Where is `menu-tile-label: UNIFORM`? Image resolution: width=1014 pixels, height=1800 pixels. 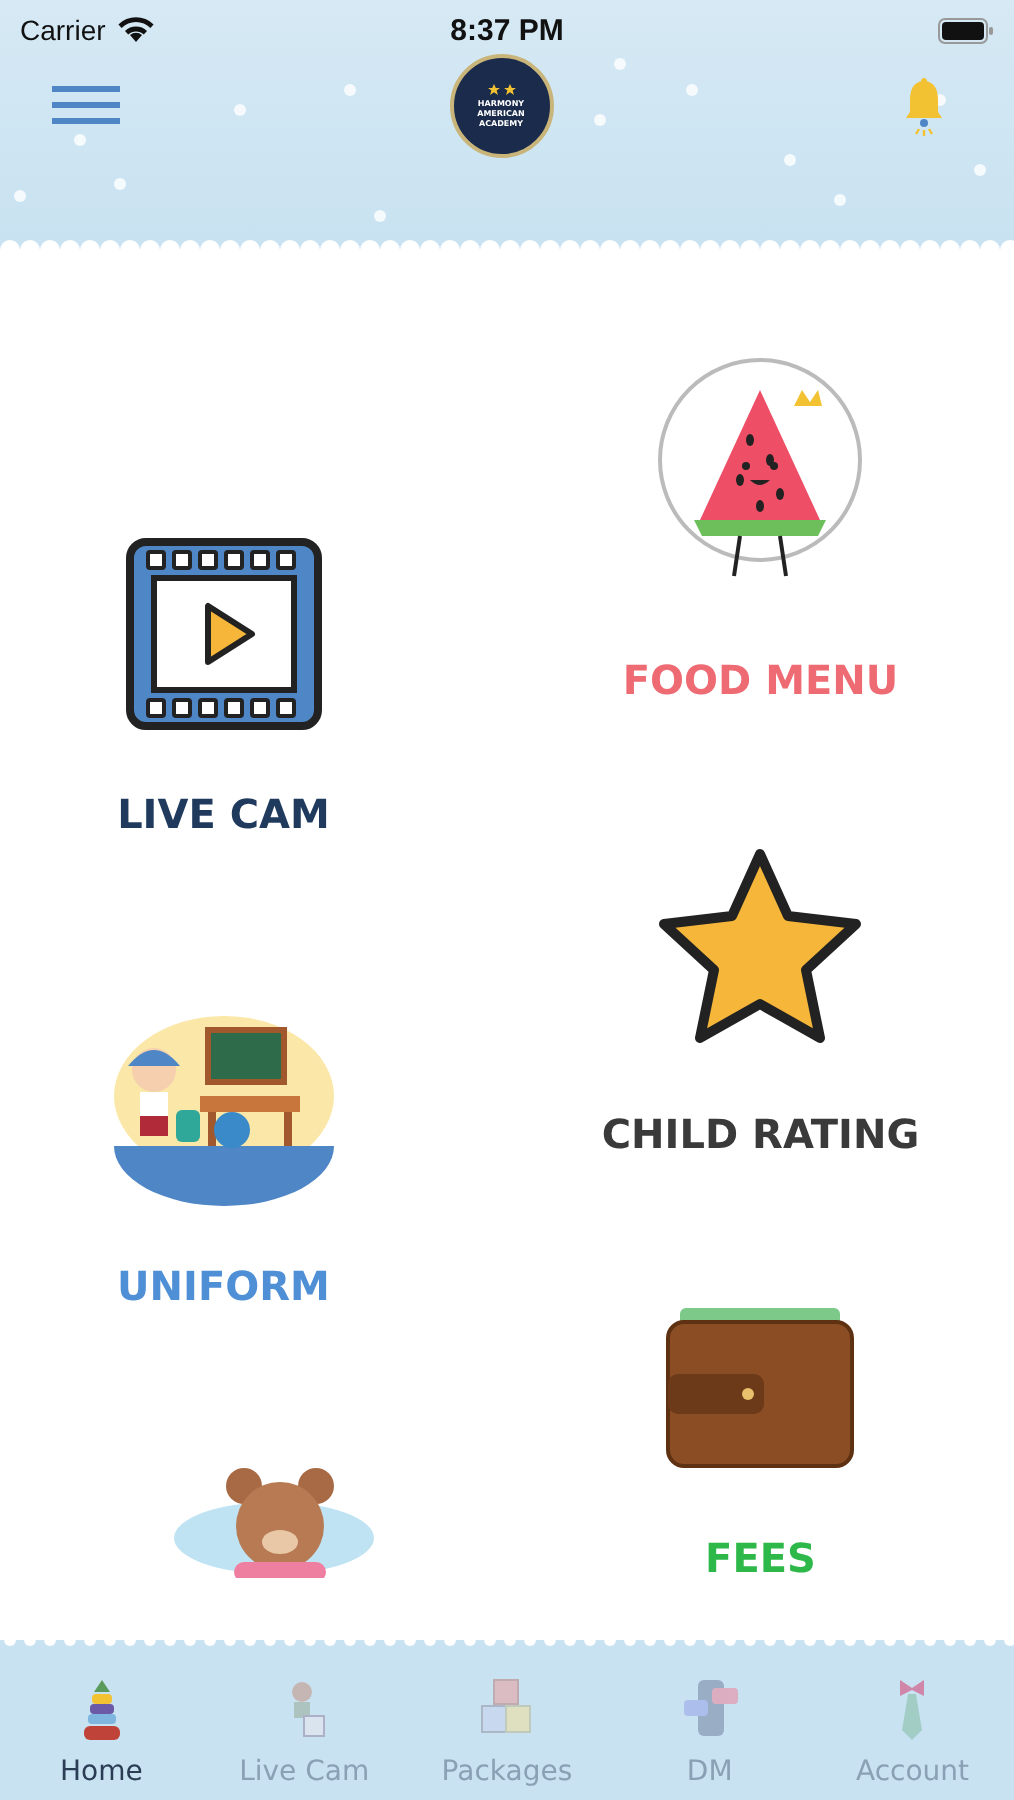
menu-tile-label: UNIFORM is located at coordinates (223, 1286).